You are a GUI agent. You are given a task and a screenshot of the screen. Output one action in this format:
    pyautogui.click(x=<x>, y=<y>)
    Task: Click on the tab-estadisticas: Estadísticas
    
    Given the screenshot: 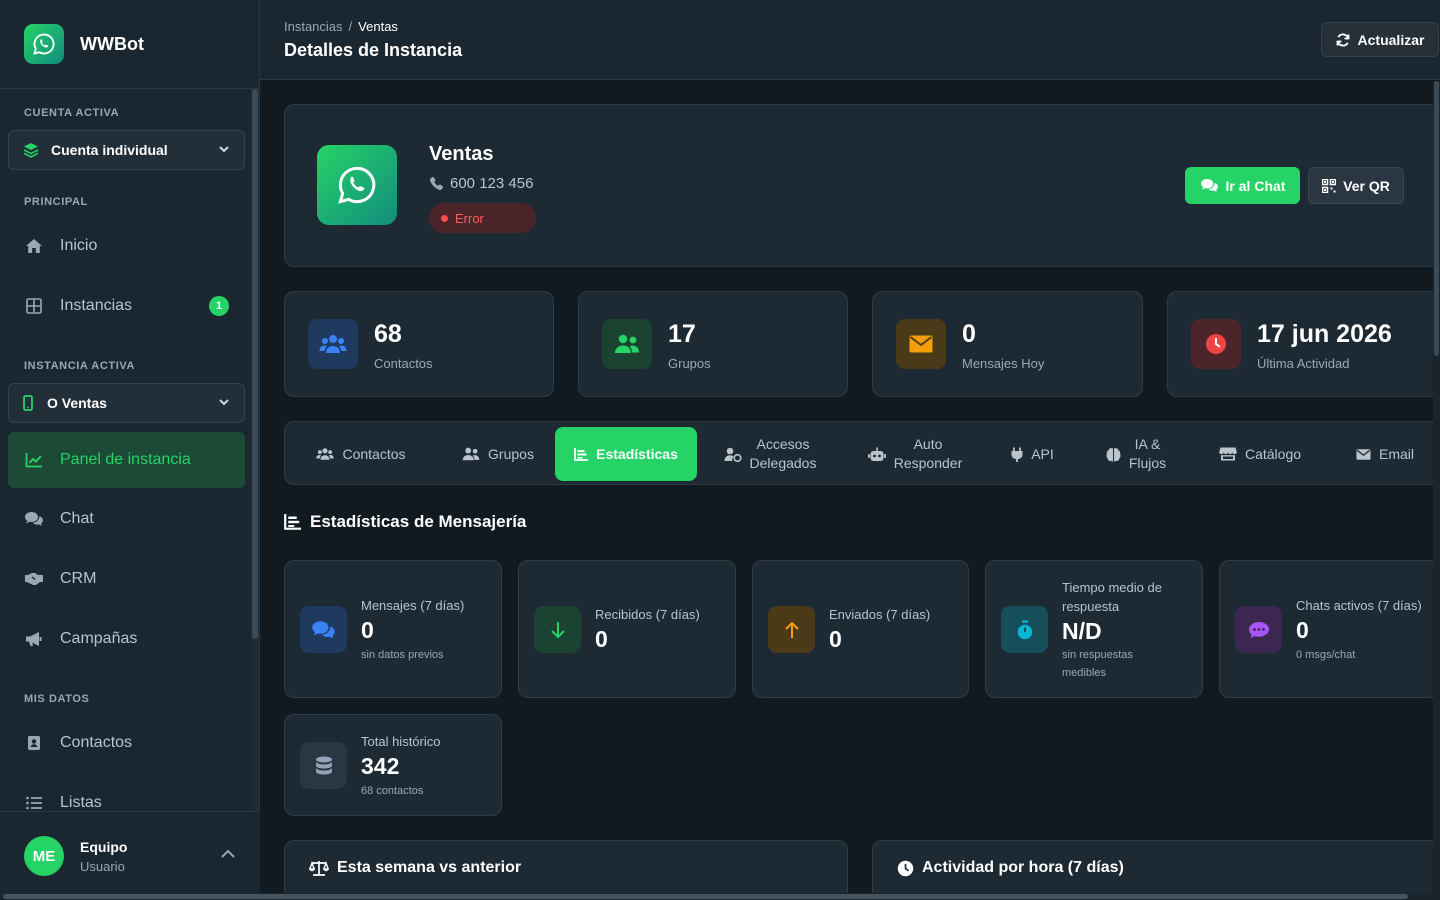 What is the action you would take?
    pyautogui.click(x=626, y=454)
    